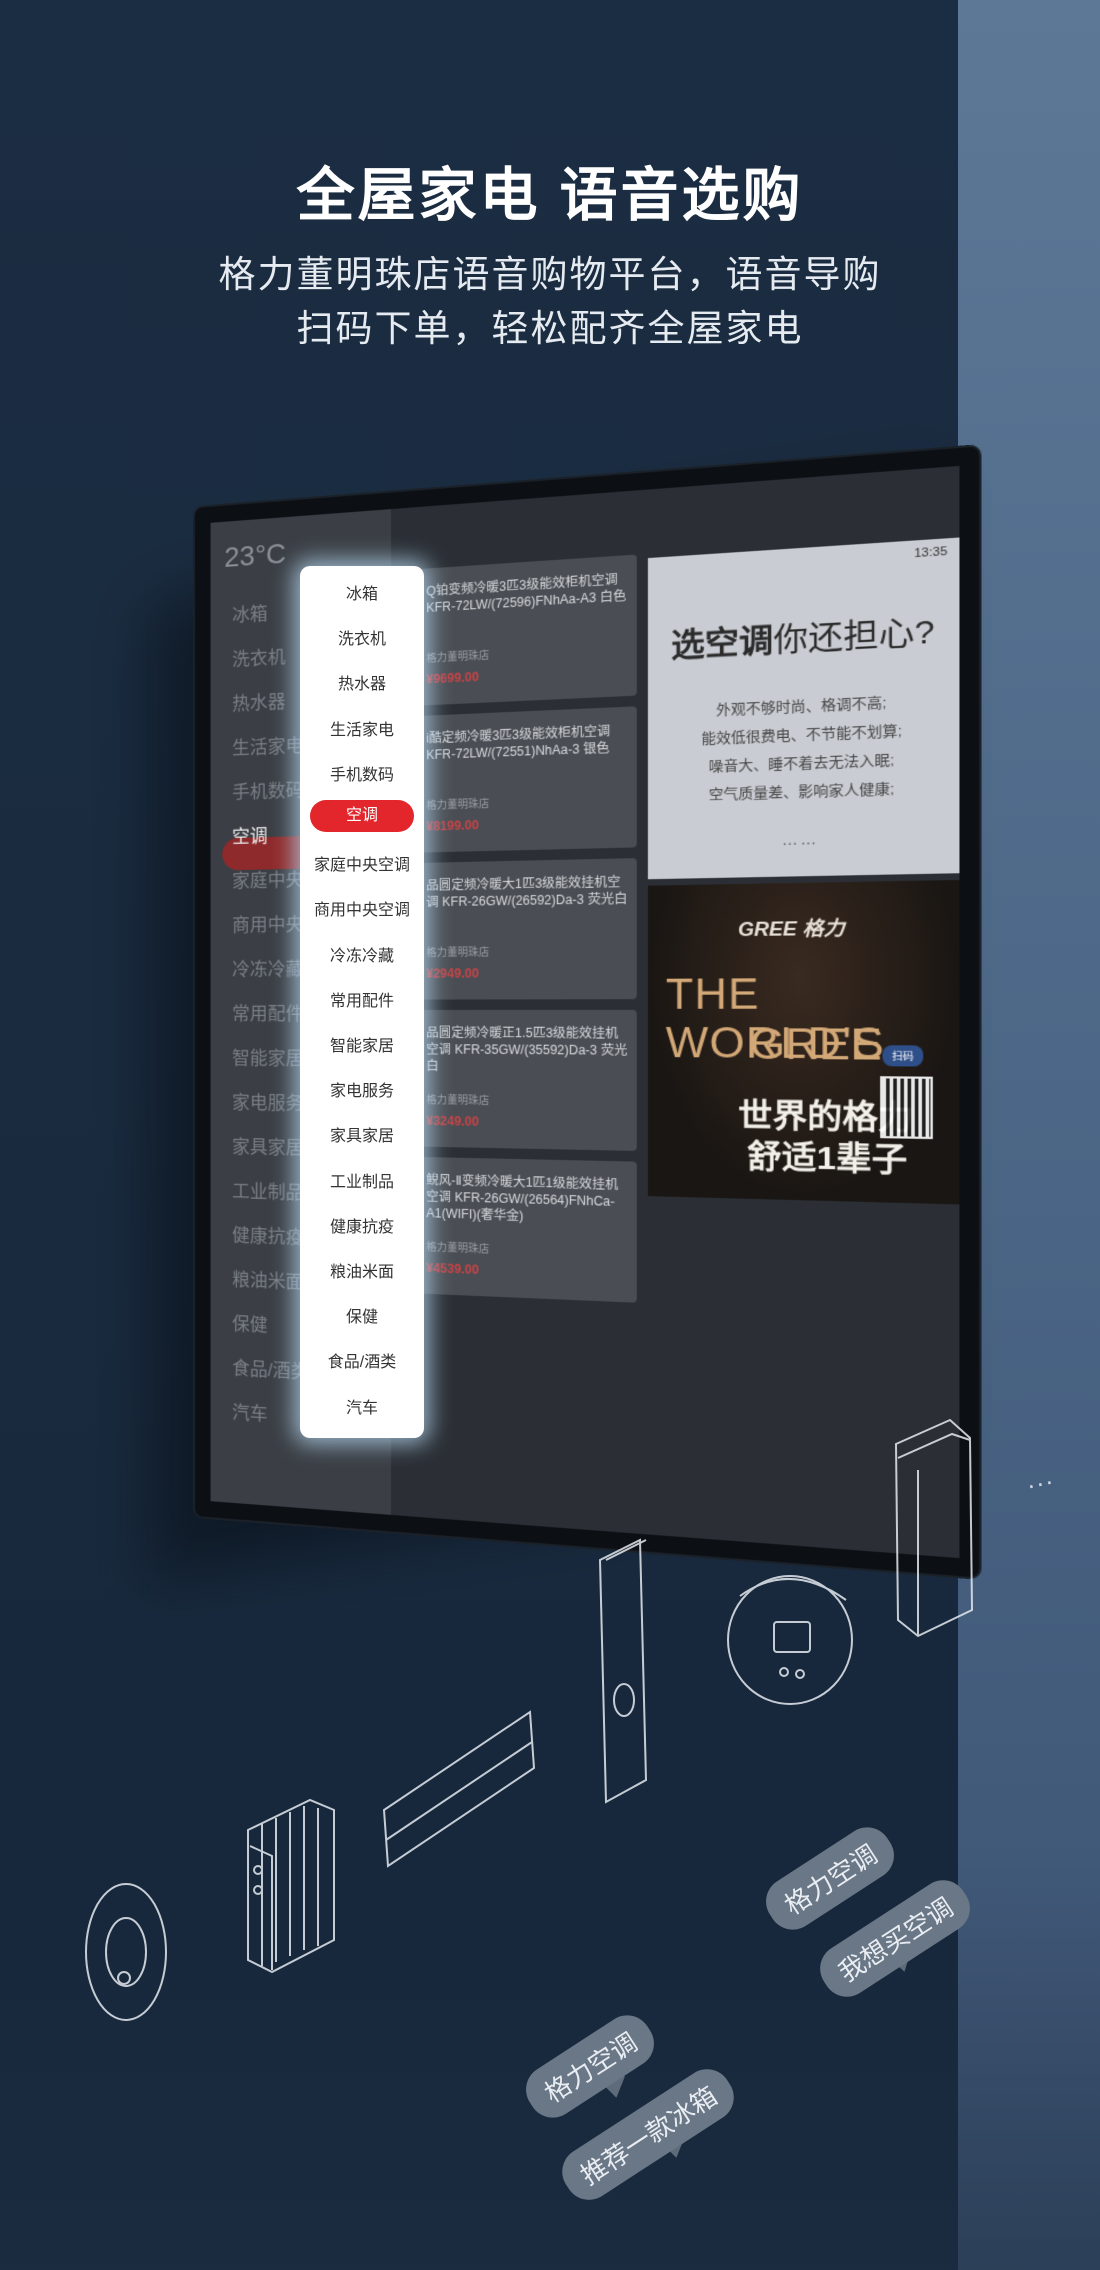 The width and height of the screenshot is (1100, 2270). What do you see at coordinates (790, 1640) in the screenshot?
I see `rice-cooker-icon` at bounding box center [790, 1640].